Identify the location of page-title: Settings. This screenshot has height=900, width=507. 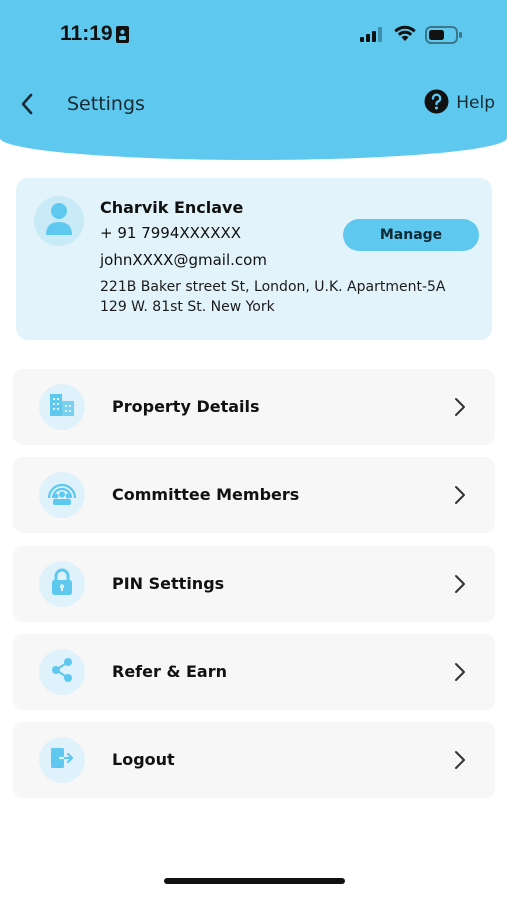
(106, 104).